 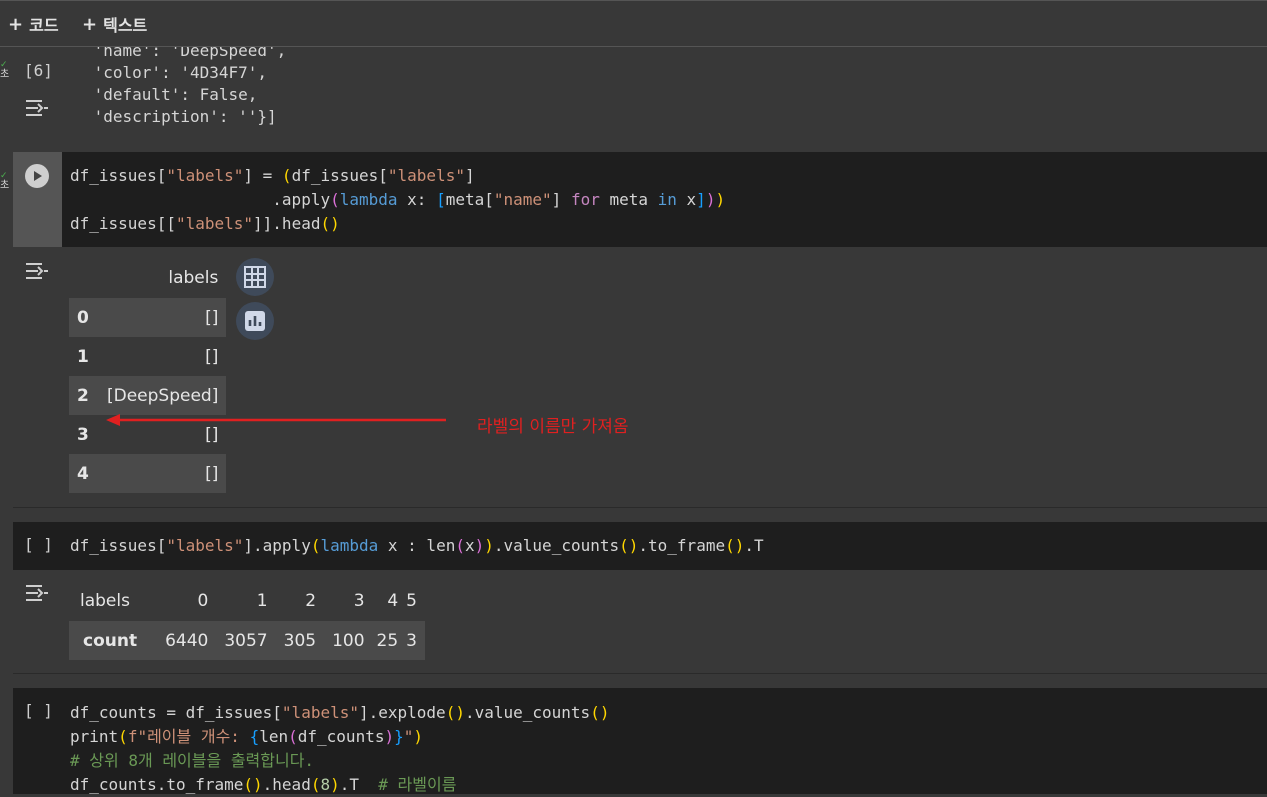 I want to click on annotation-text: 라벨의 이름만 가져옴, so click(x=553, y=427).